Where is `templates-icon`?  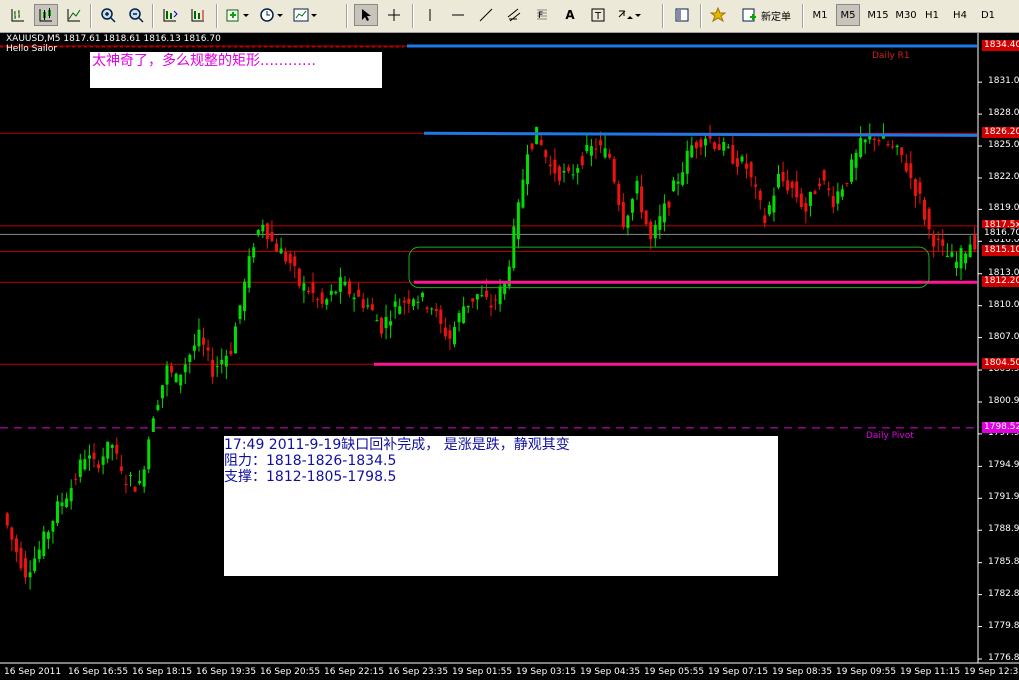
templates-icon is located at coordinates (305, 15).